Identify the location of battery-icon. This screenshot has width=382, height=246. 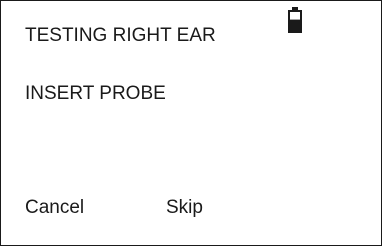
(295, 20).